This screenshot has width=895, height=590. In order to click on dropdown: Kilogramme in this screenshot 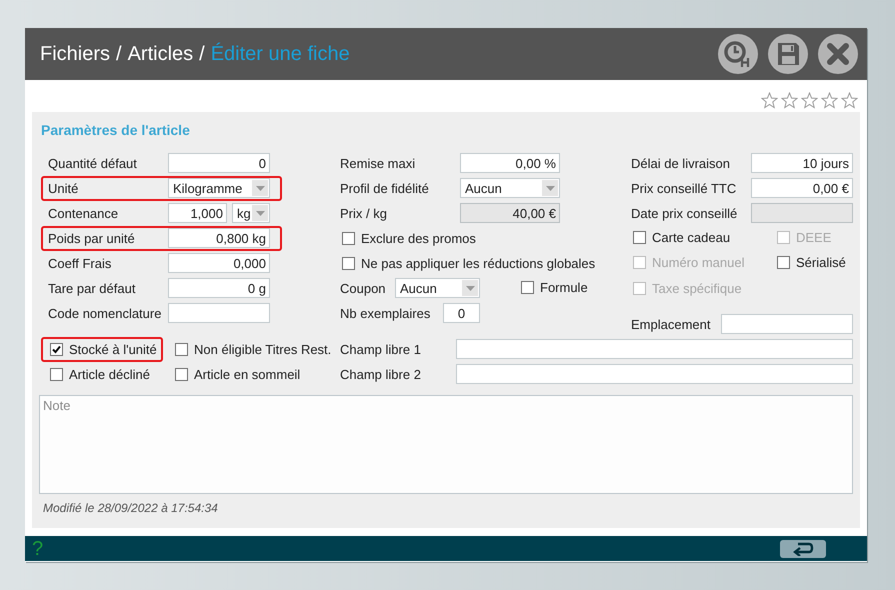, I will do `click(219, 188)`.